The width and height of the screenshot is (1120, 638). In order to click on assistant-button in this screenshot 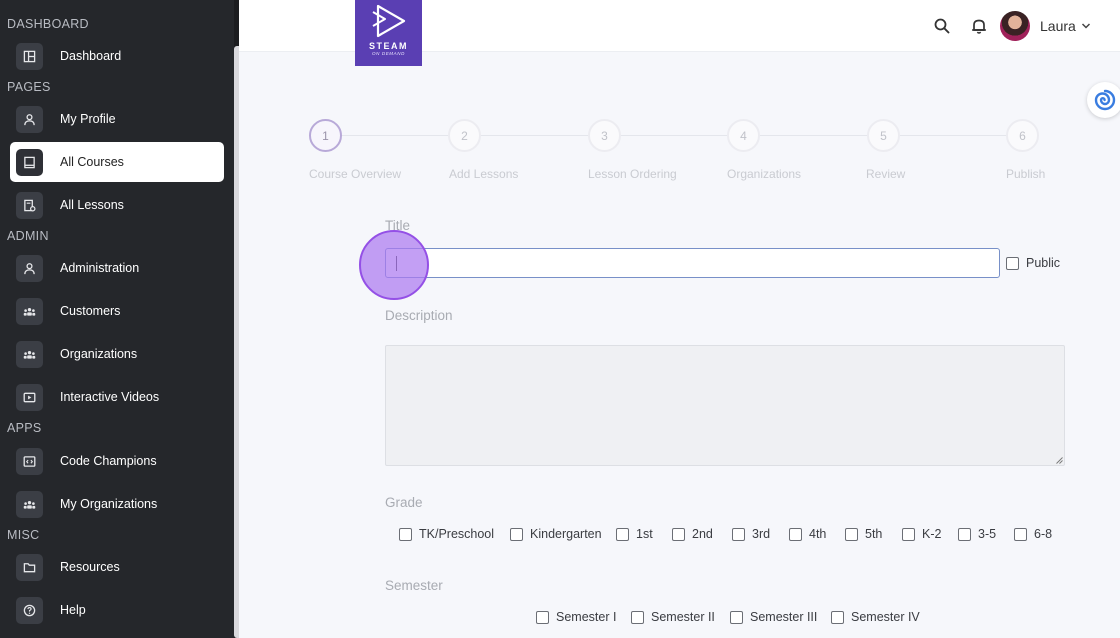, I will do `click(1103, 100)`.